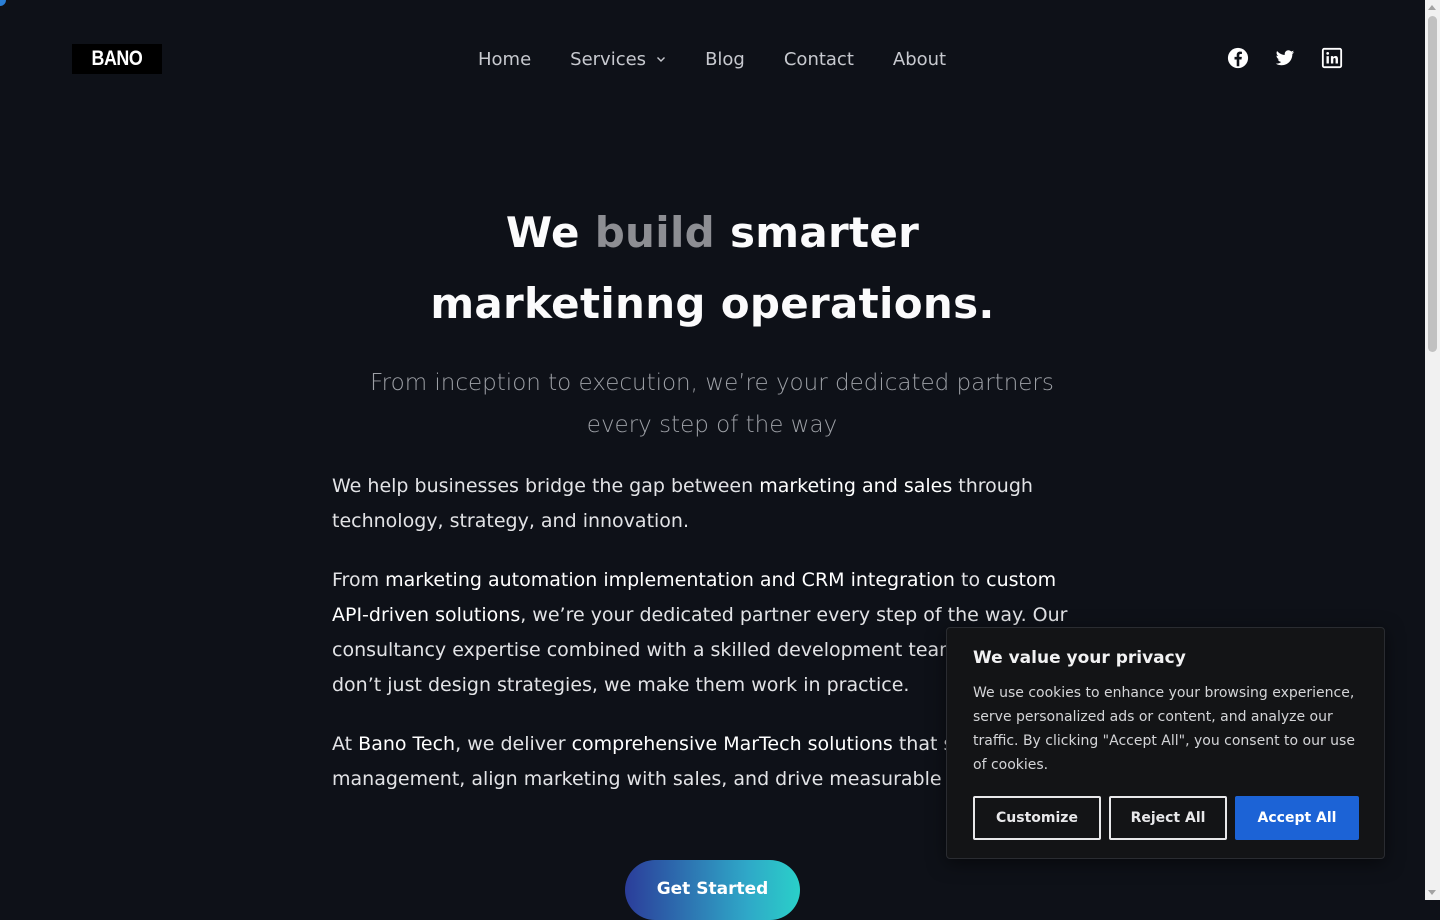 This screenshot has width=1440, height=920. Describe the element at coordinates (359, 580) in the screenshot. I see `p2-text-a: From` at that location.